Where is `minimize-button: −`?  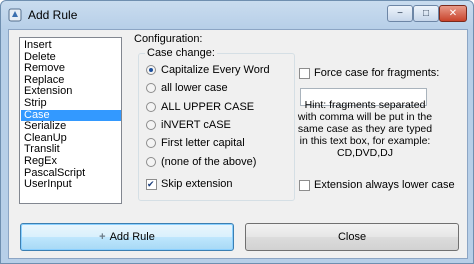
minimize-button: − is located at coordinates (400, 13).